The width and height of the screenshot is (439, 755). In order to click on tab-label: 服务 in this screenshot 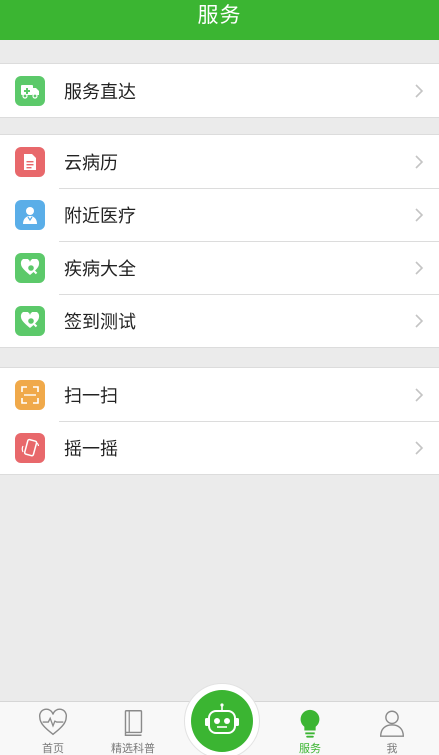, I will do `click(310, 748)`.